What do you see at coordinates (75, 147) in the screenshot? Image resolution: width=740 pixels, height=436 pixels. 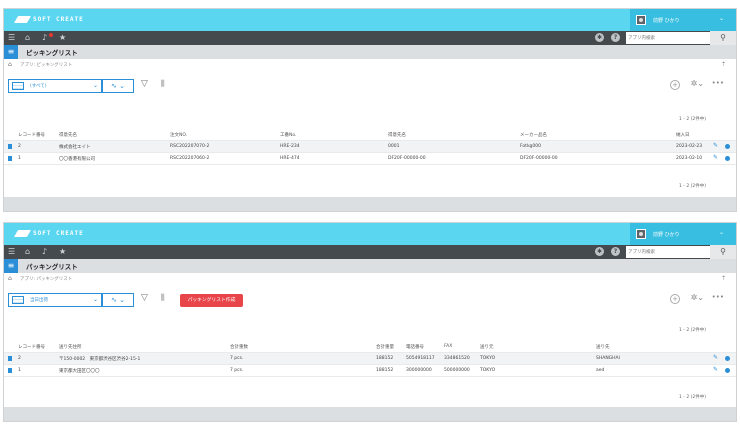 I see `table-cell: 株式会社エイト` at bounding box center [75, 147].